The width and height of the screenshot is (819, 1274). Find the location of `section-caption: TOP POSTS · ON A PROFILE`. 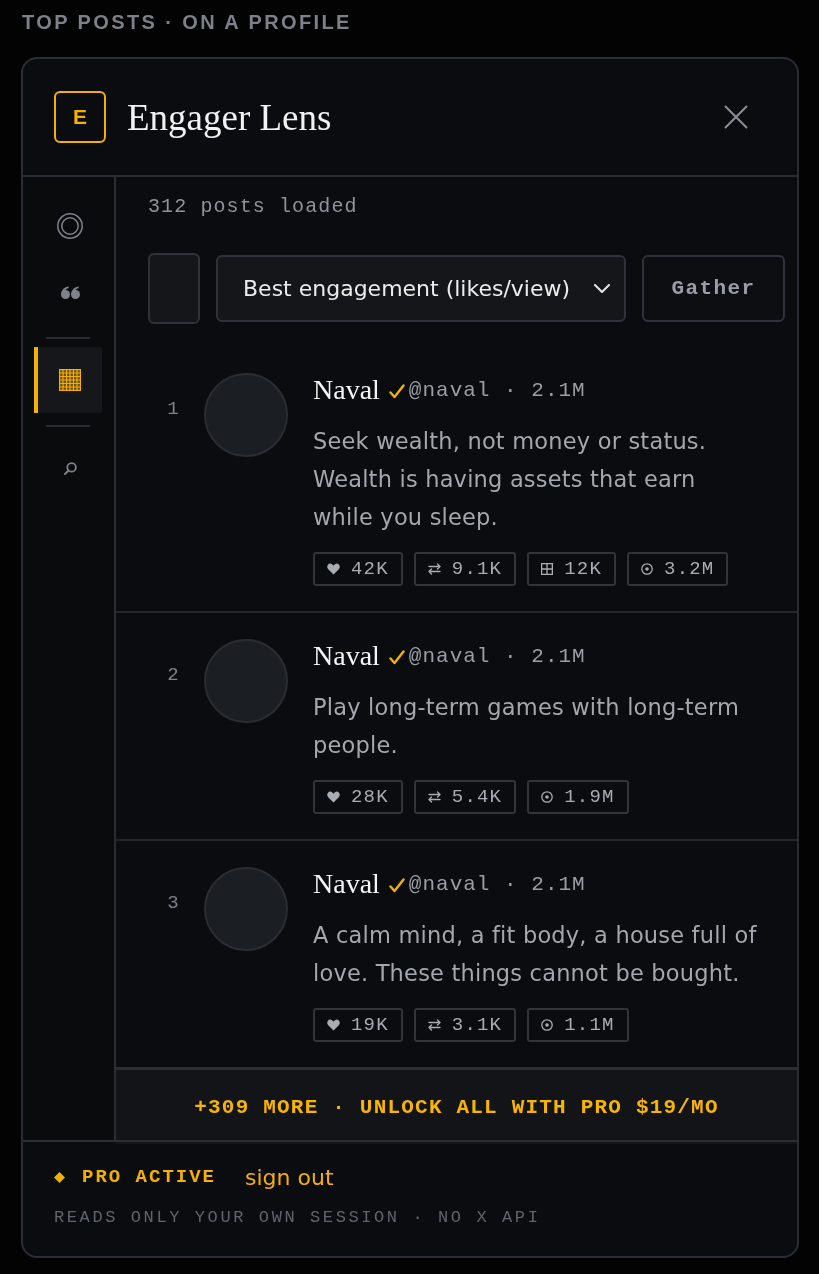

section-caption: TOP POSTS · ON A PROFILE is located at coordinates (187, 22).